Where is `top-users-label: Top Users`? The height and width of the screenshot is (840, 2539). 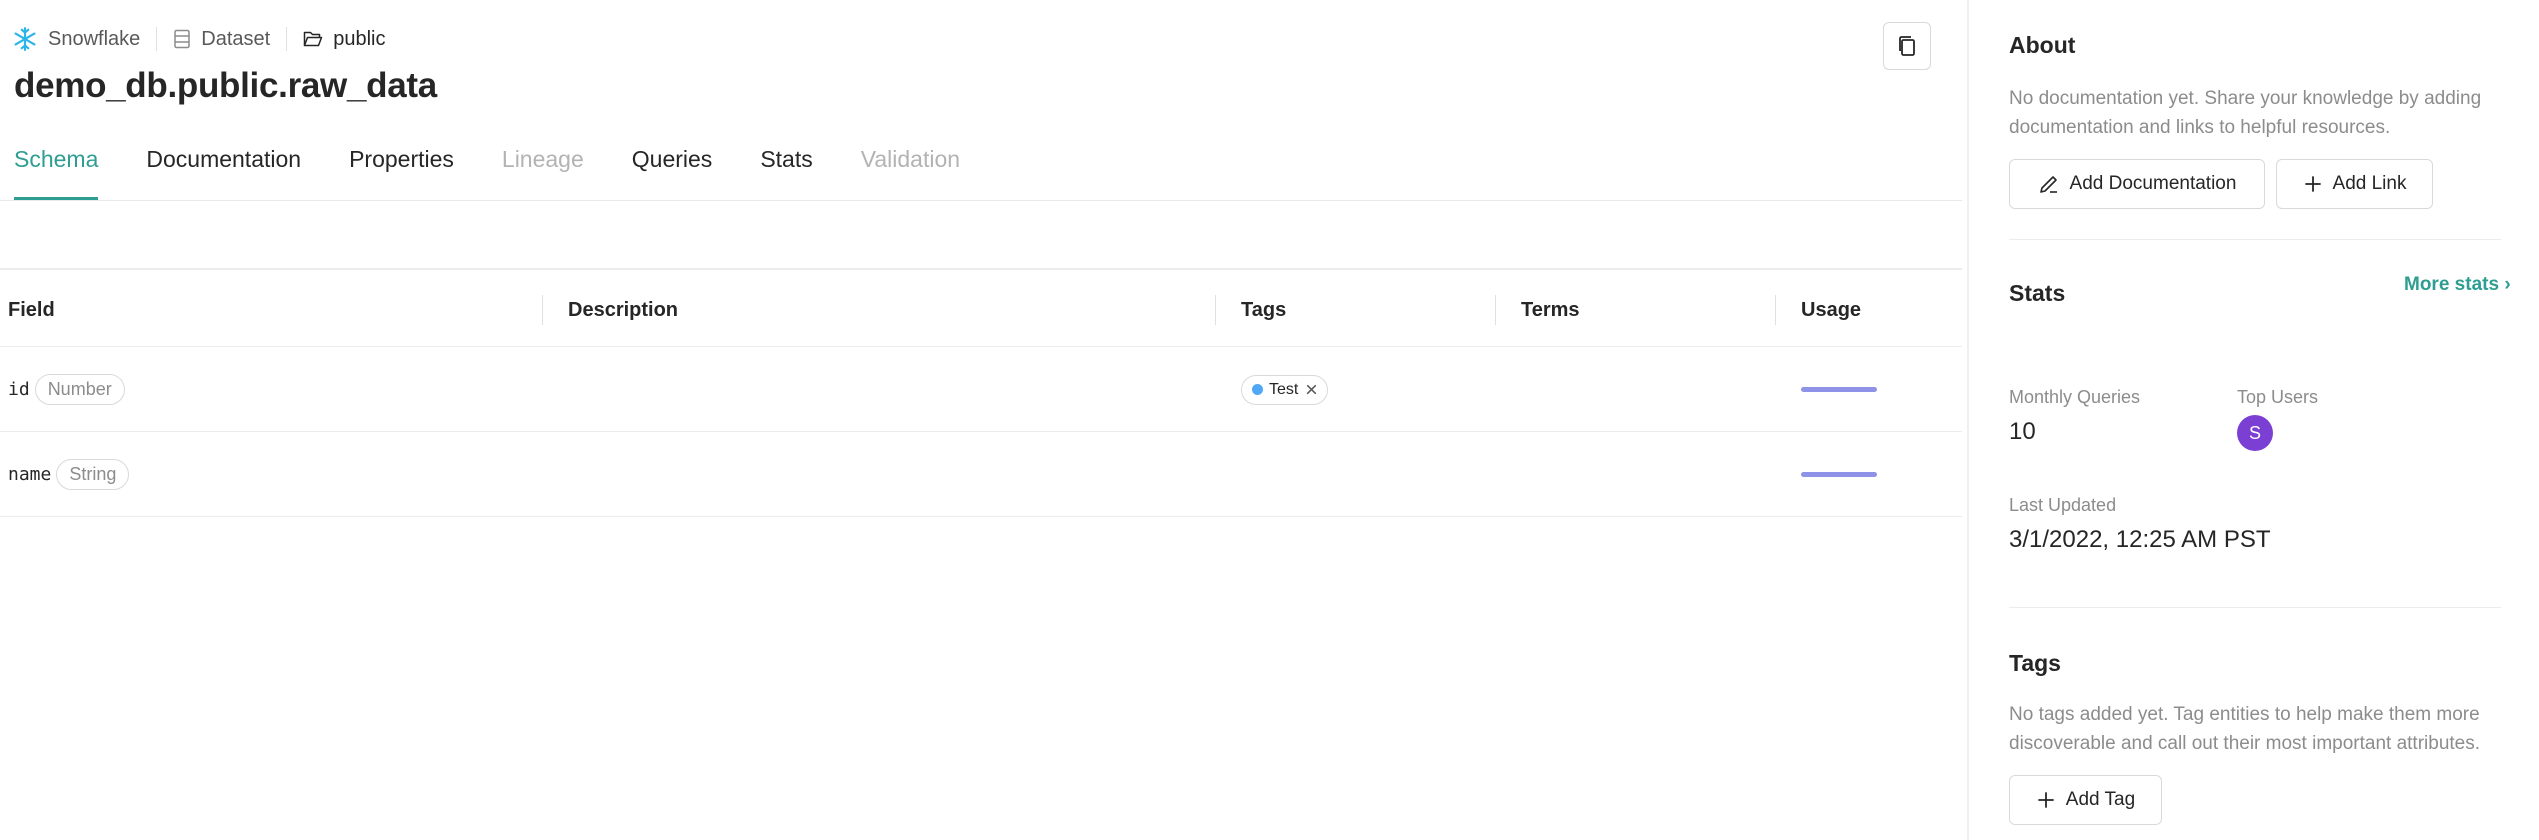
top-users-label: Top Users is located at coordinates (2278, 397).